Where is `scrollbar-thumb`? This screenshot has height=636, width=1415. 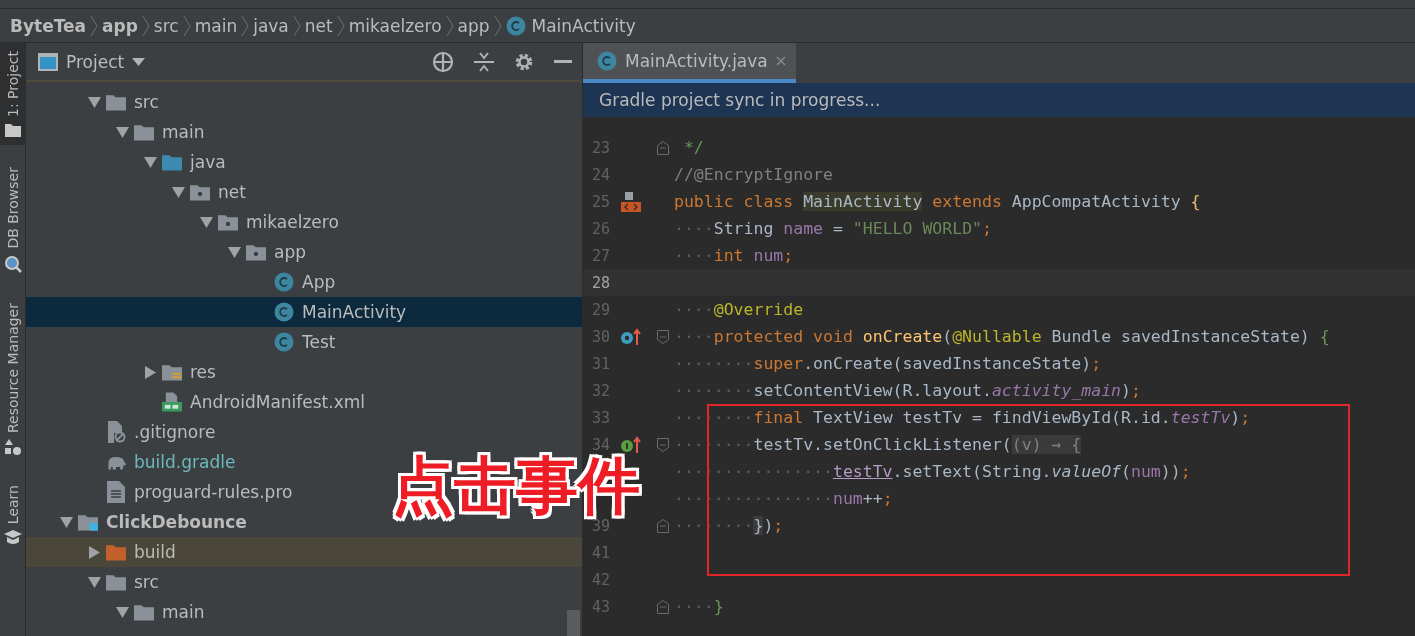 scrollbar-thumb is located at coordinates (573, 623).